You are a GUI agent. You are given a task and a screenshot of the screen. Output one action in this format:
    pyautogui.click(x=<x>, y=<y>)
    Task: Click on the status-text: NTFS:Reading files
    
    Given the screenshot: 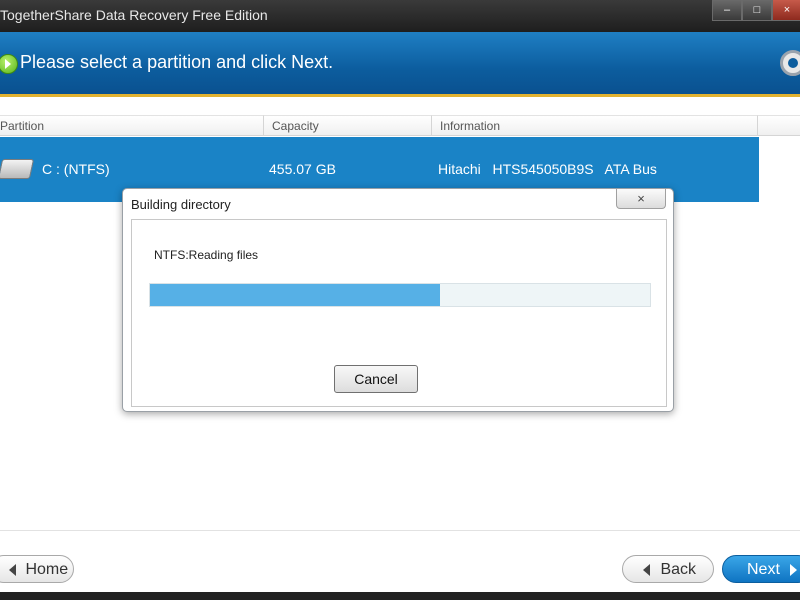 What is the action you would take?
    pyautogui.click(x=206, y=255)
    